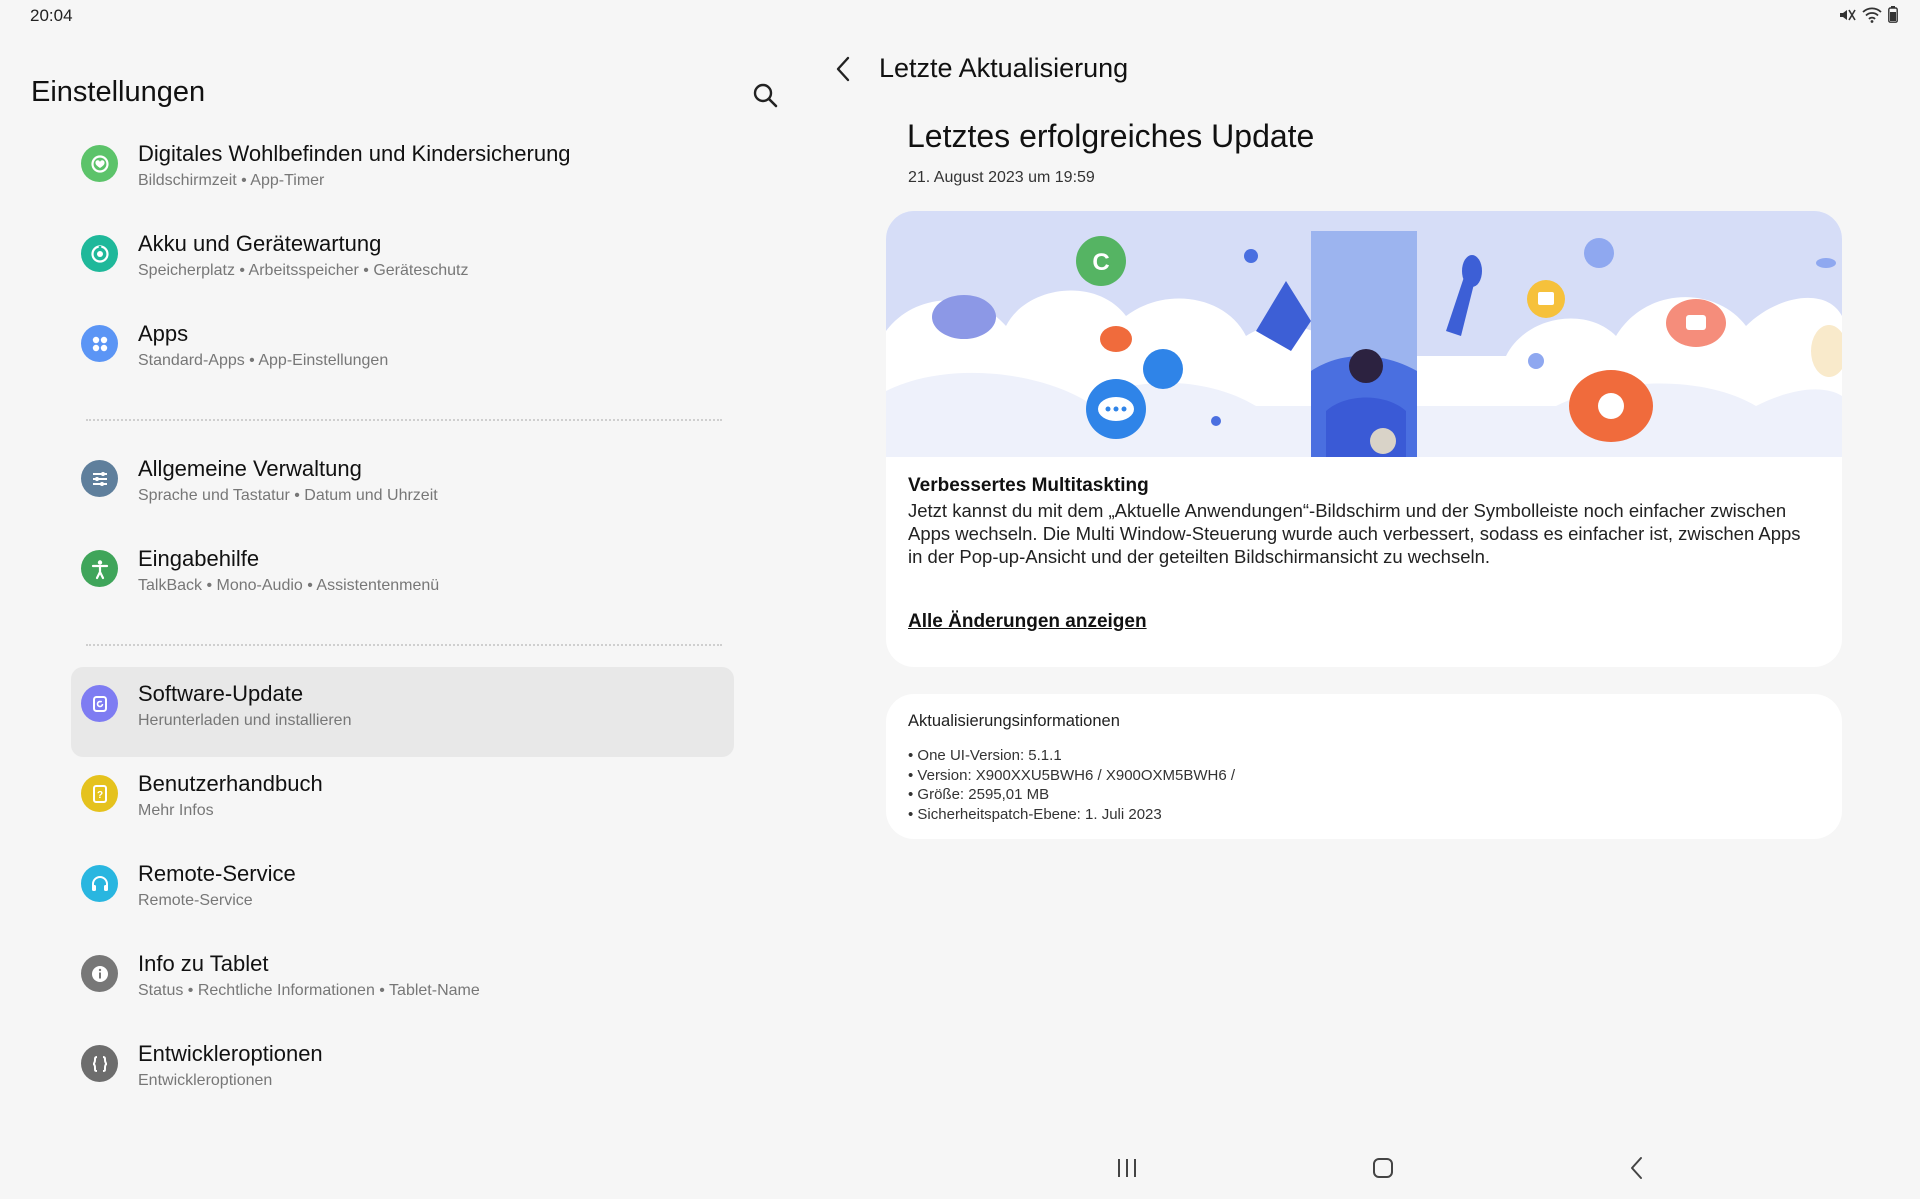  What do you see at coordinates (99, 343) in the screenshot?
I see `apps-icon` at bounding box center [99, 343].